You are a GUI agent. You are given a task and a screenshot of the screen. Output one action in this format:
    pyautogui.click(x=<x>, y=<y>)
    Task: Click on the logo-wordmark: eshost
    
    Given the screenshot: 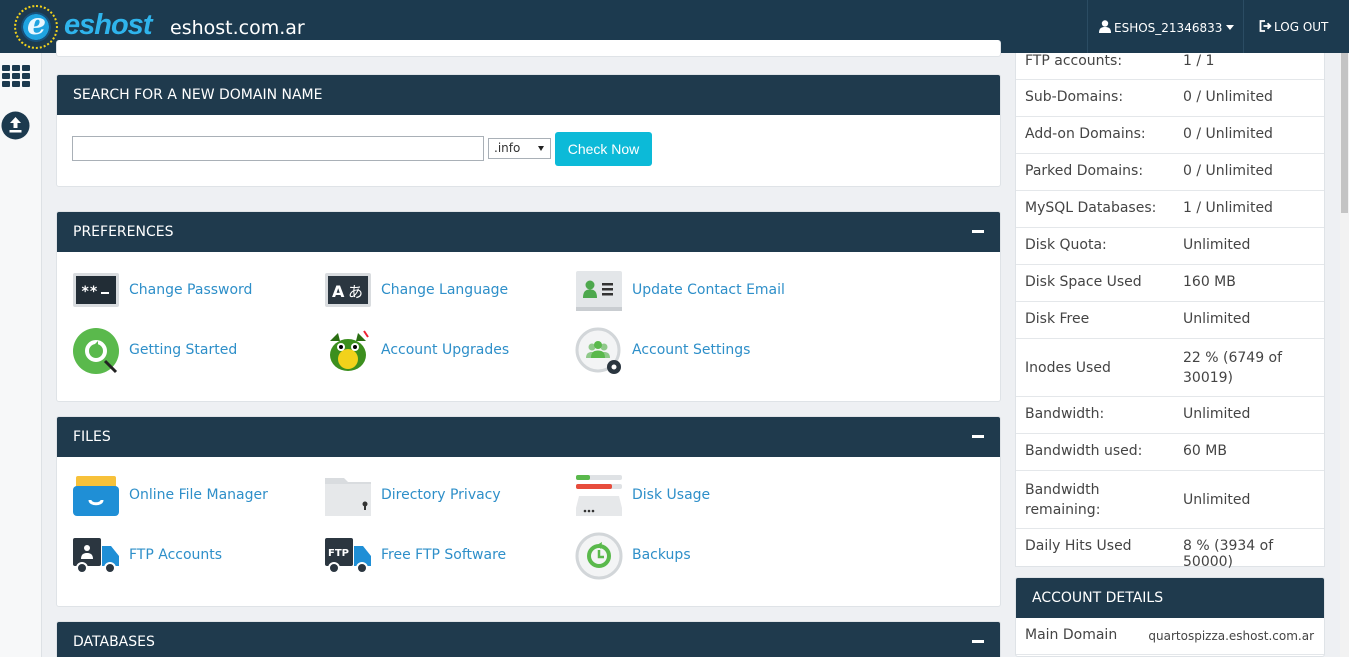 What is the action you would take?
    pyautogui.click(x=108, y=25)
    